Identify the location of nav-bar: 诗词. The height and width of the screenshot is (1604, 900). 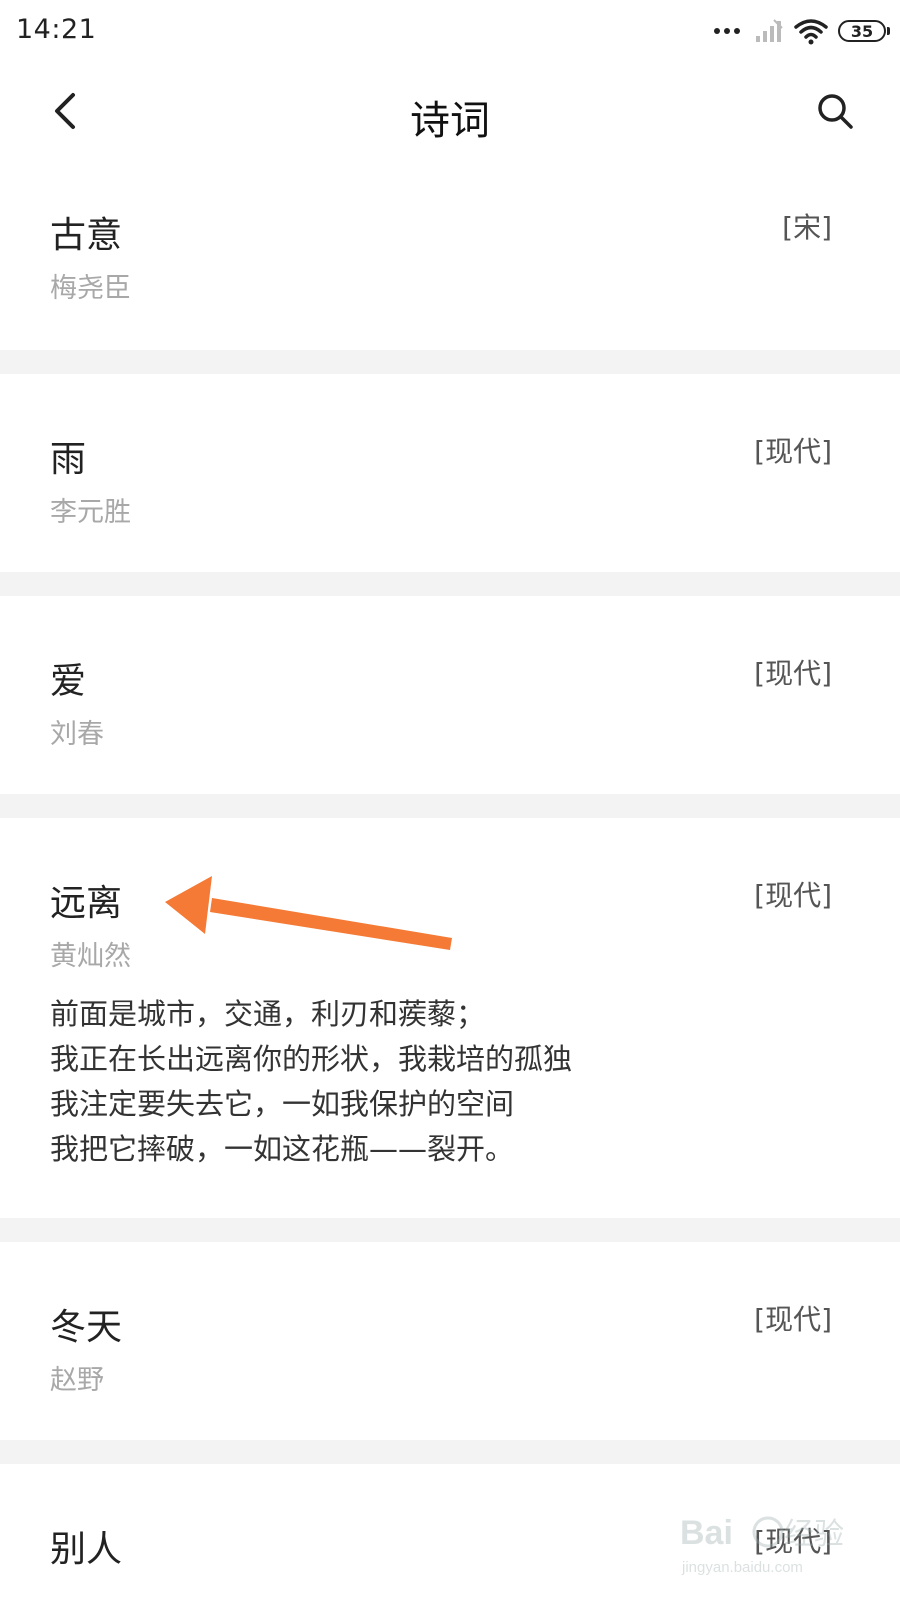
(450, 116).